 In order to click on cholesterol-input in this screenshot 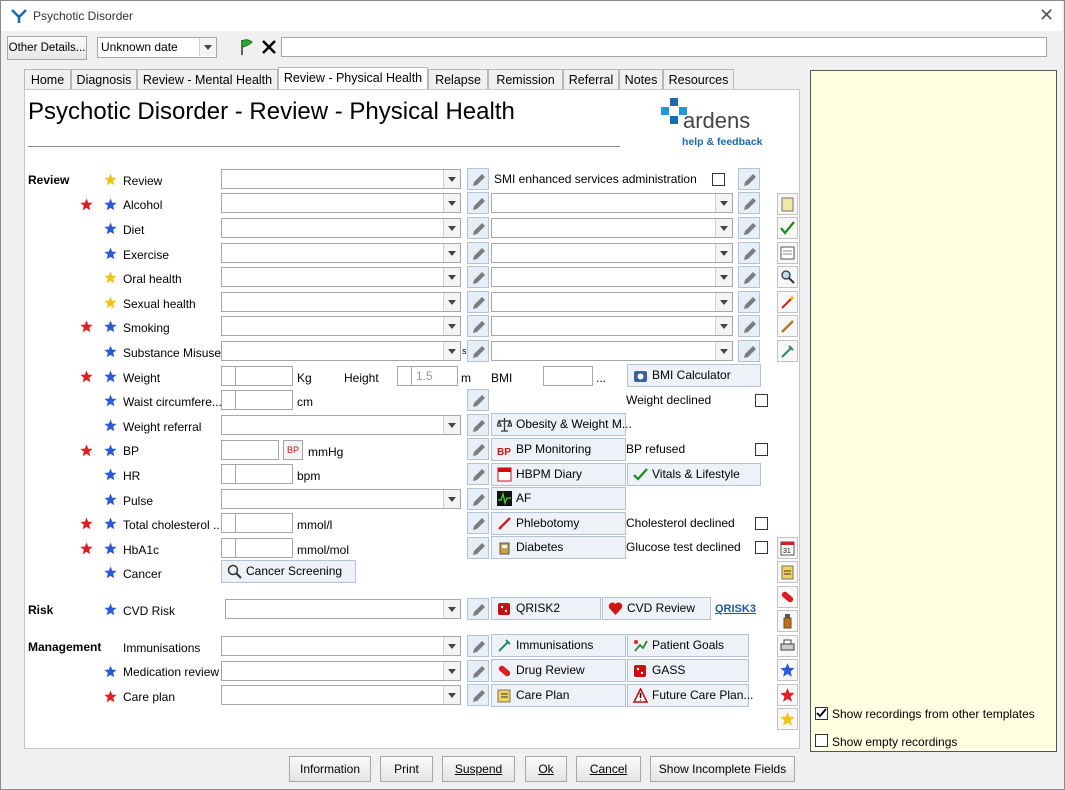, I will do `click(257, 523)`.